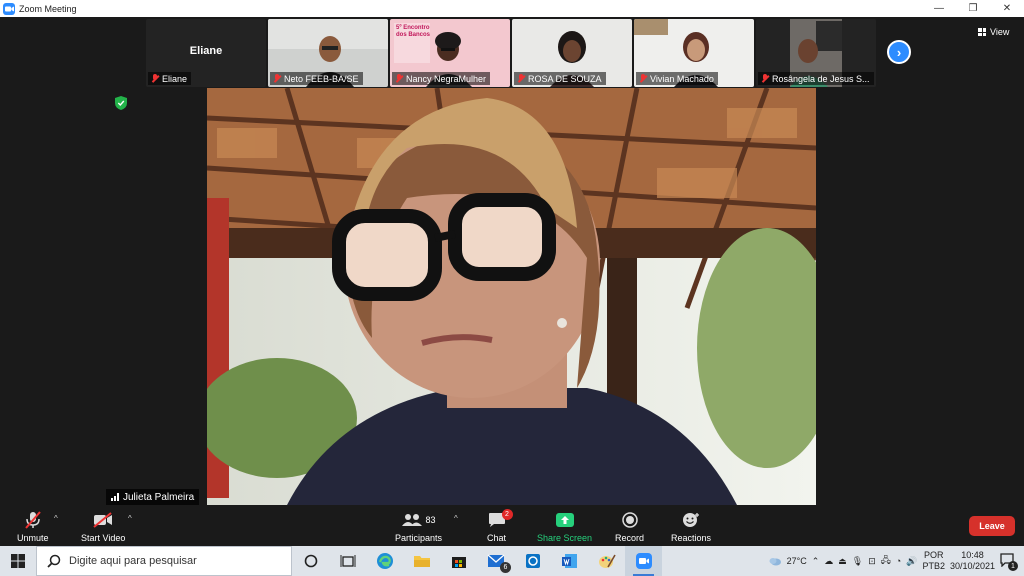 The height and width of the screenshot is (576, 1024). I want to click on participant-display-name: Eliane, so click(206, 51).